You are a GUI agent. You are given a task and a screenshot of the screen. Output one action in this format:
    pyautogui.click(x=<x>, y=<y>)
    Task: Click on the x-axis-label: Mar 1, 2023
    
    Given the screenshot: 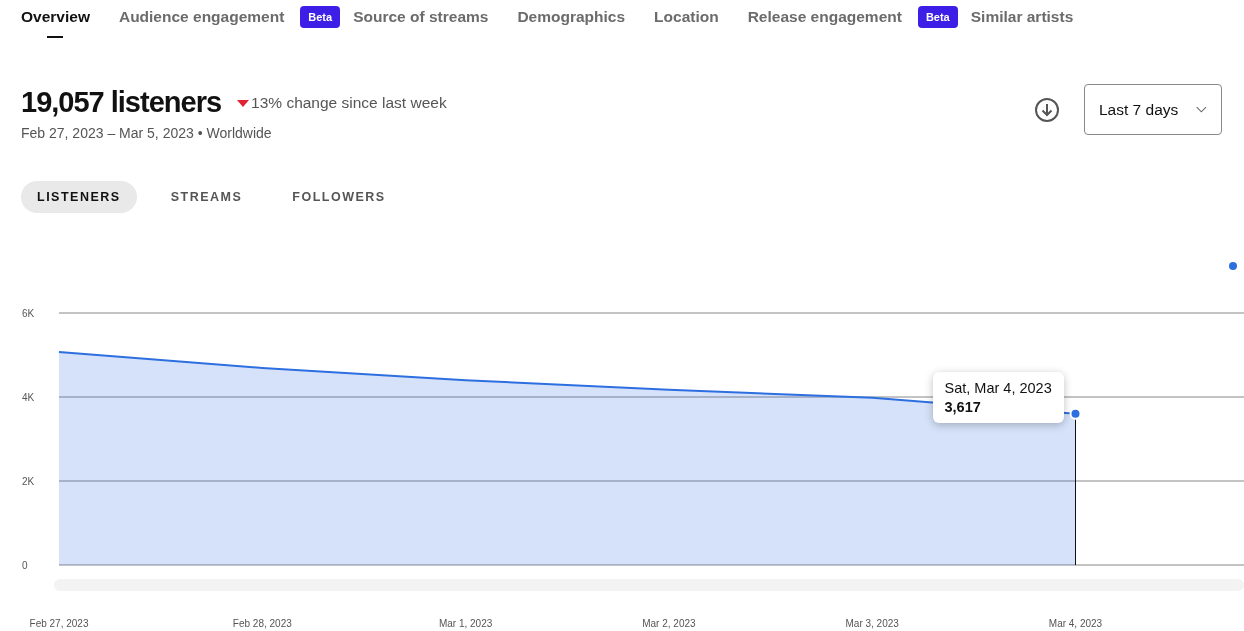 What is the action you would take?
    pyautogui.click(x=465, y=623)
    